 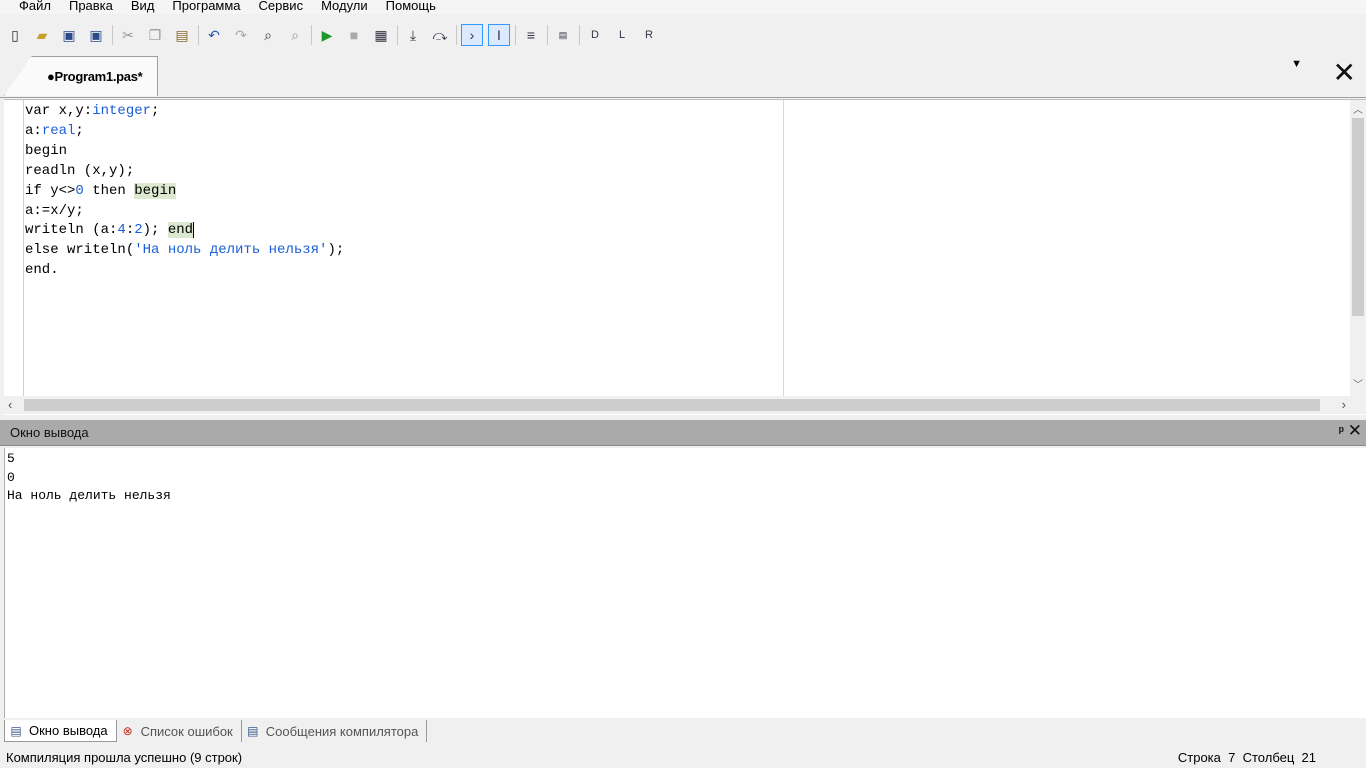 What do you see at coordinates (1341, 430) in the screenshot?
I see `pin-icon: ᵖ` at bounding box center [1341, 430].